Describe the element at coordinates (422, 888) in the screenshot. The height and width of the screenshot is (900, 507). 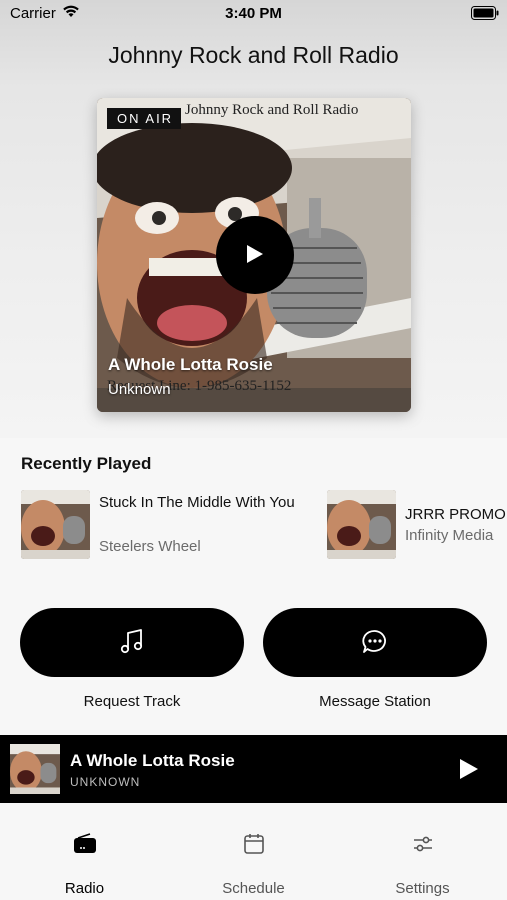
I see `tab-settings-label: Settings` at that location.